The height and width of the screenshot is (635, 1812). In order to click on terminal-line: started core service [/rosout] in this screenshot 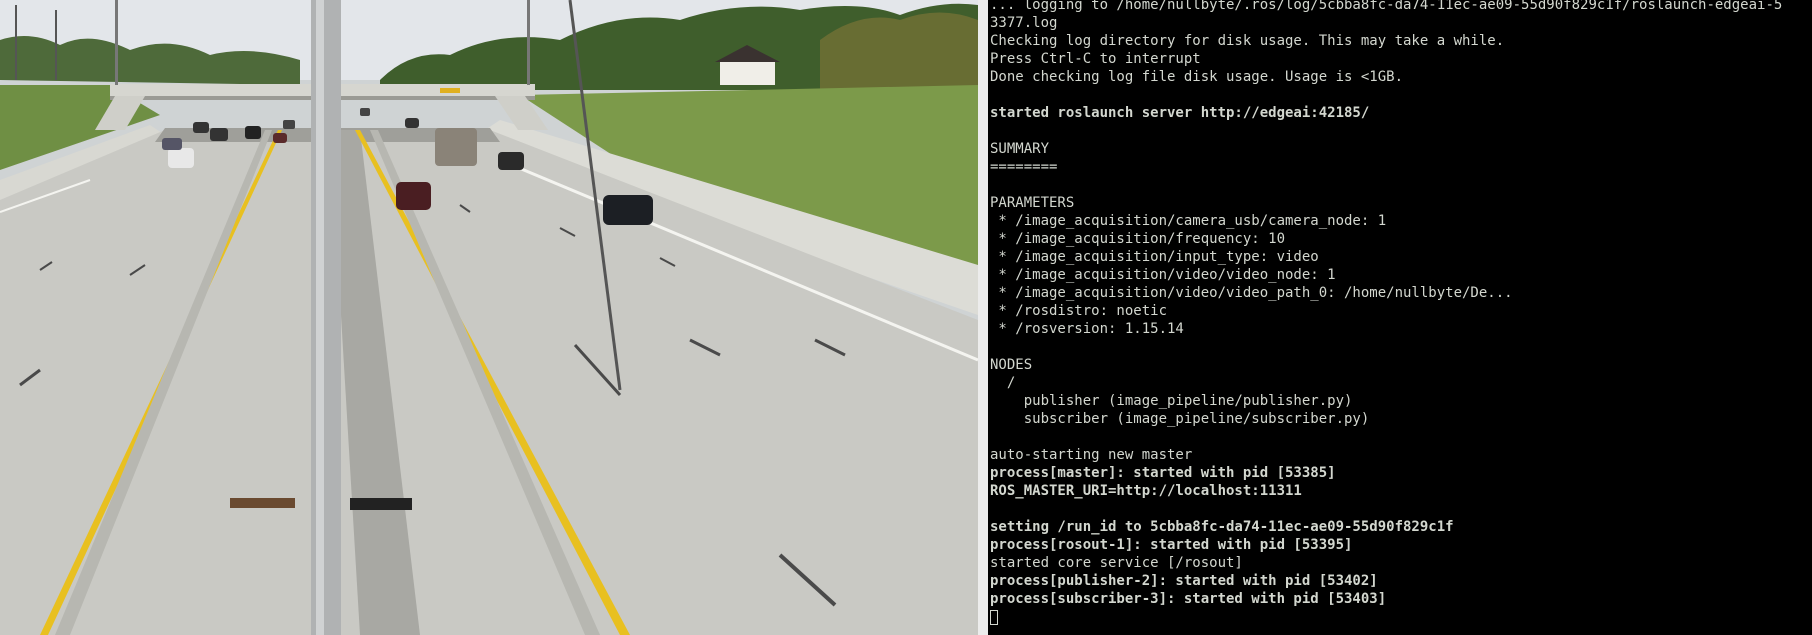, I will do `click(1116, 563)`.